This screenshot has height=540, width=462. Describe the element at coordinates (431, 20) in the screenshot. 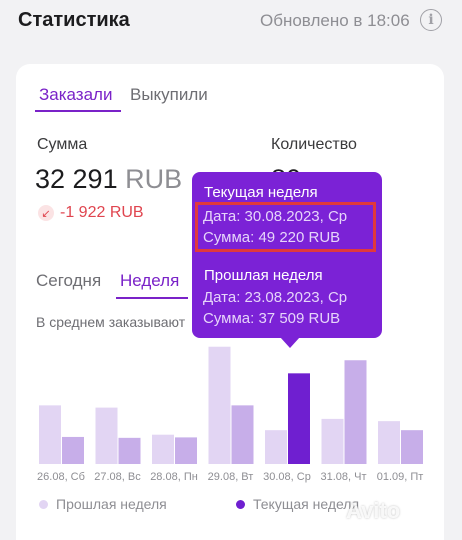

I see `info-icon: i` at that location.